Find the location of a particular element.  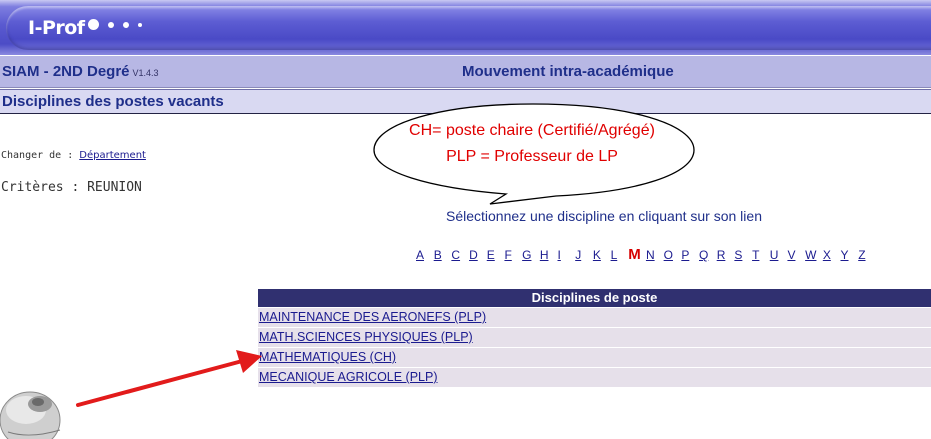

letter-d-link: D is located at coordinates (478, 255).